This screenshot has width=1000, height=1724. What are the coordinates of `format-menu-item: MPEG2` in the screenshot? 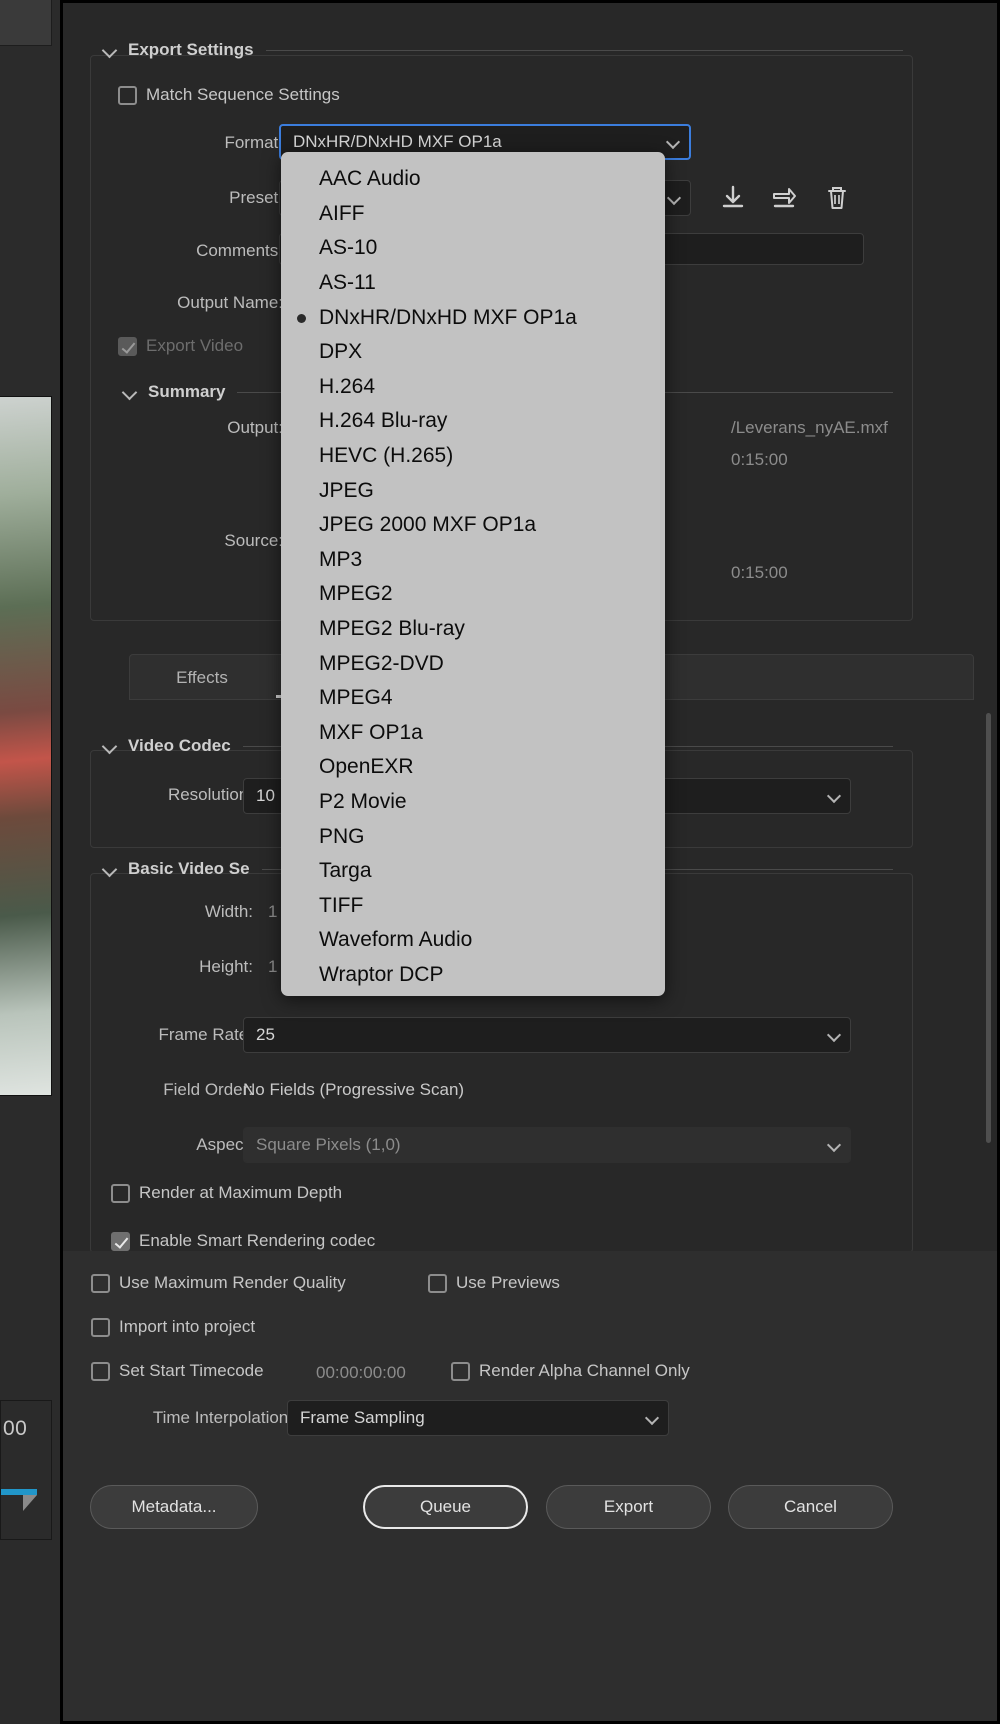 It's located at (473, 594).